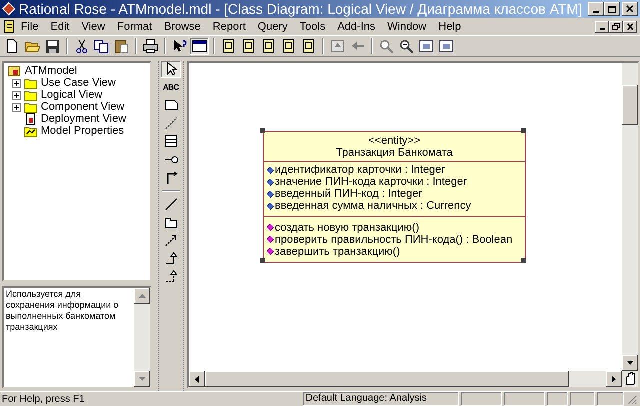  I want to click on attribute-text: идентификатор карточки : Integer, so click(360, 170).